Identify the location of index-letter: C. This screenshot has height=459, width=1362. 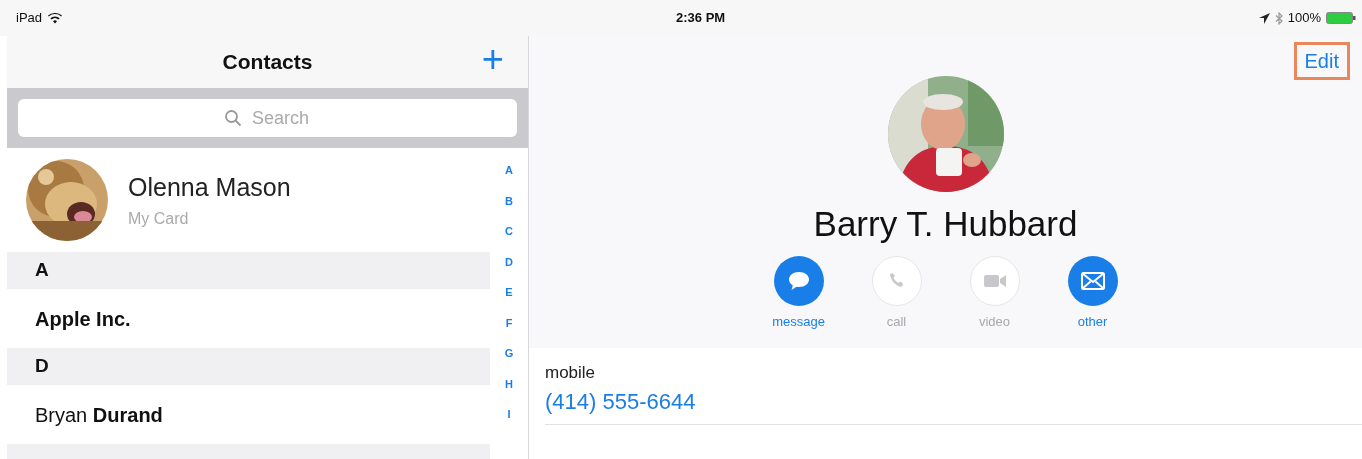
(509, 231).